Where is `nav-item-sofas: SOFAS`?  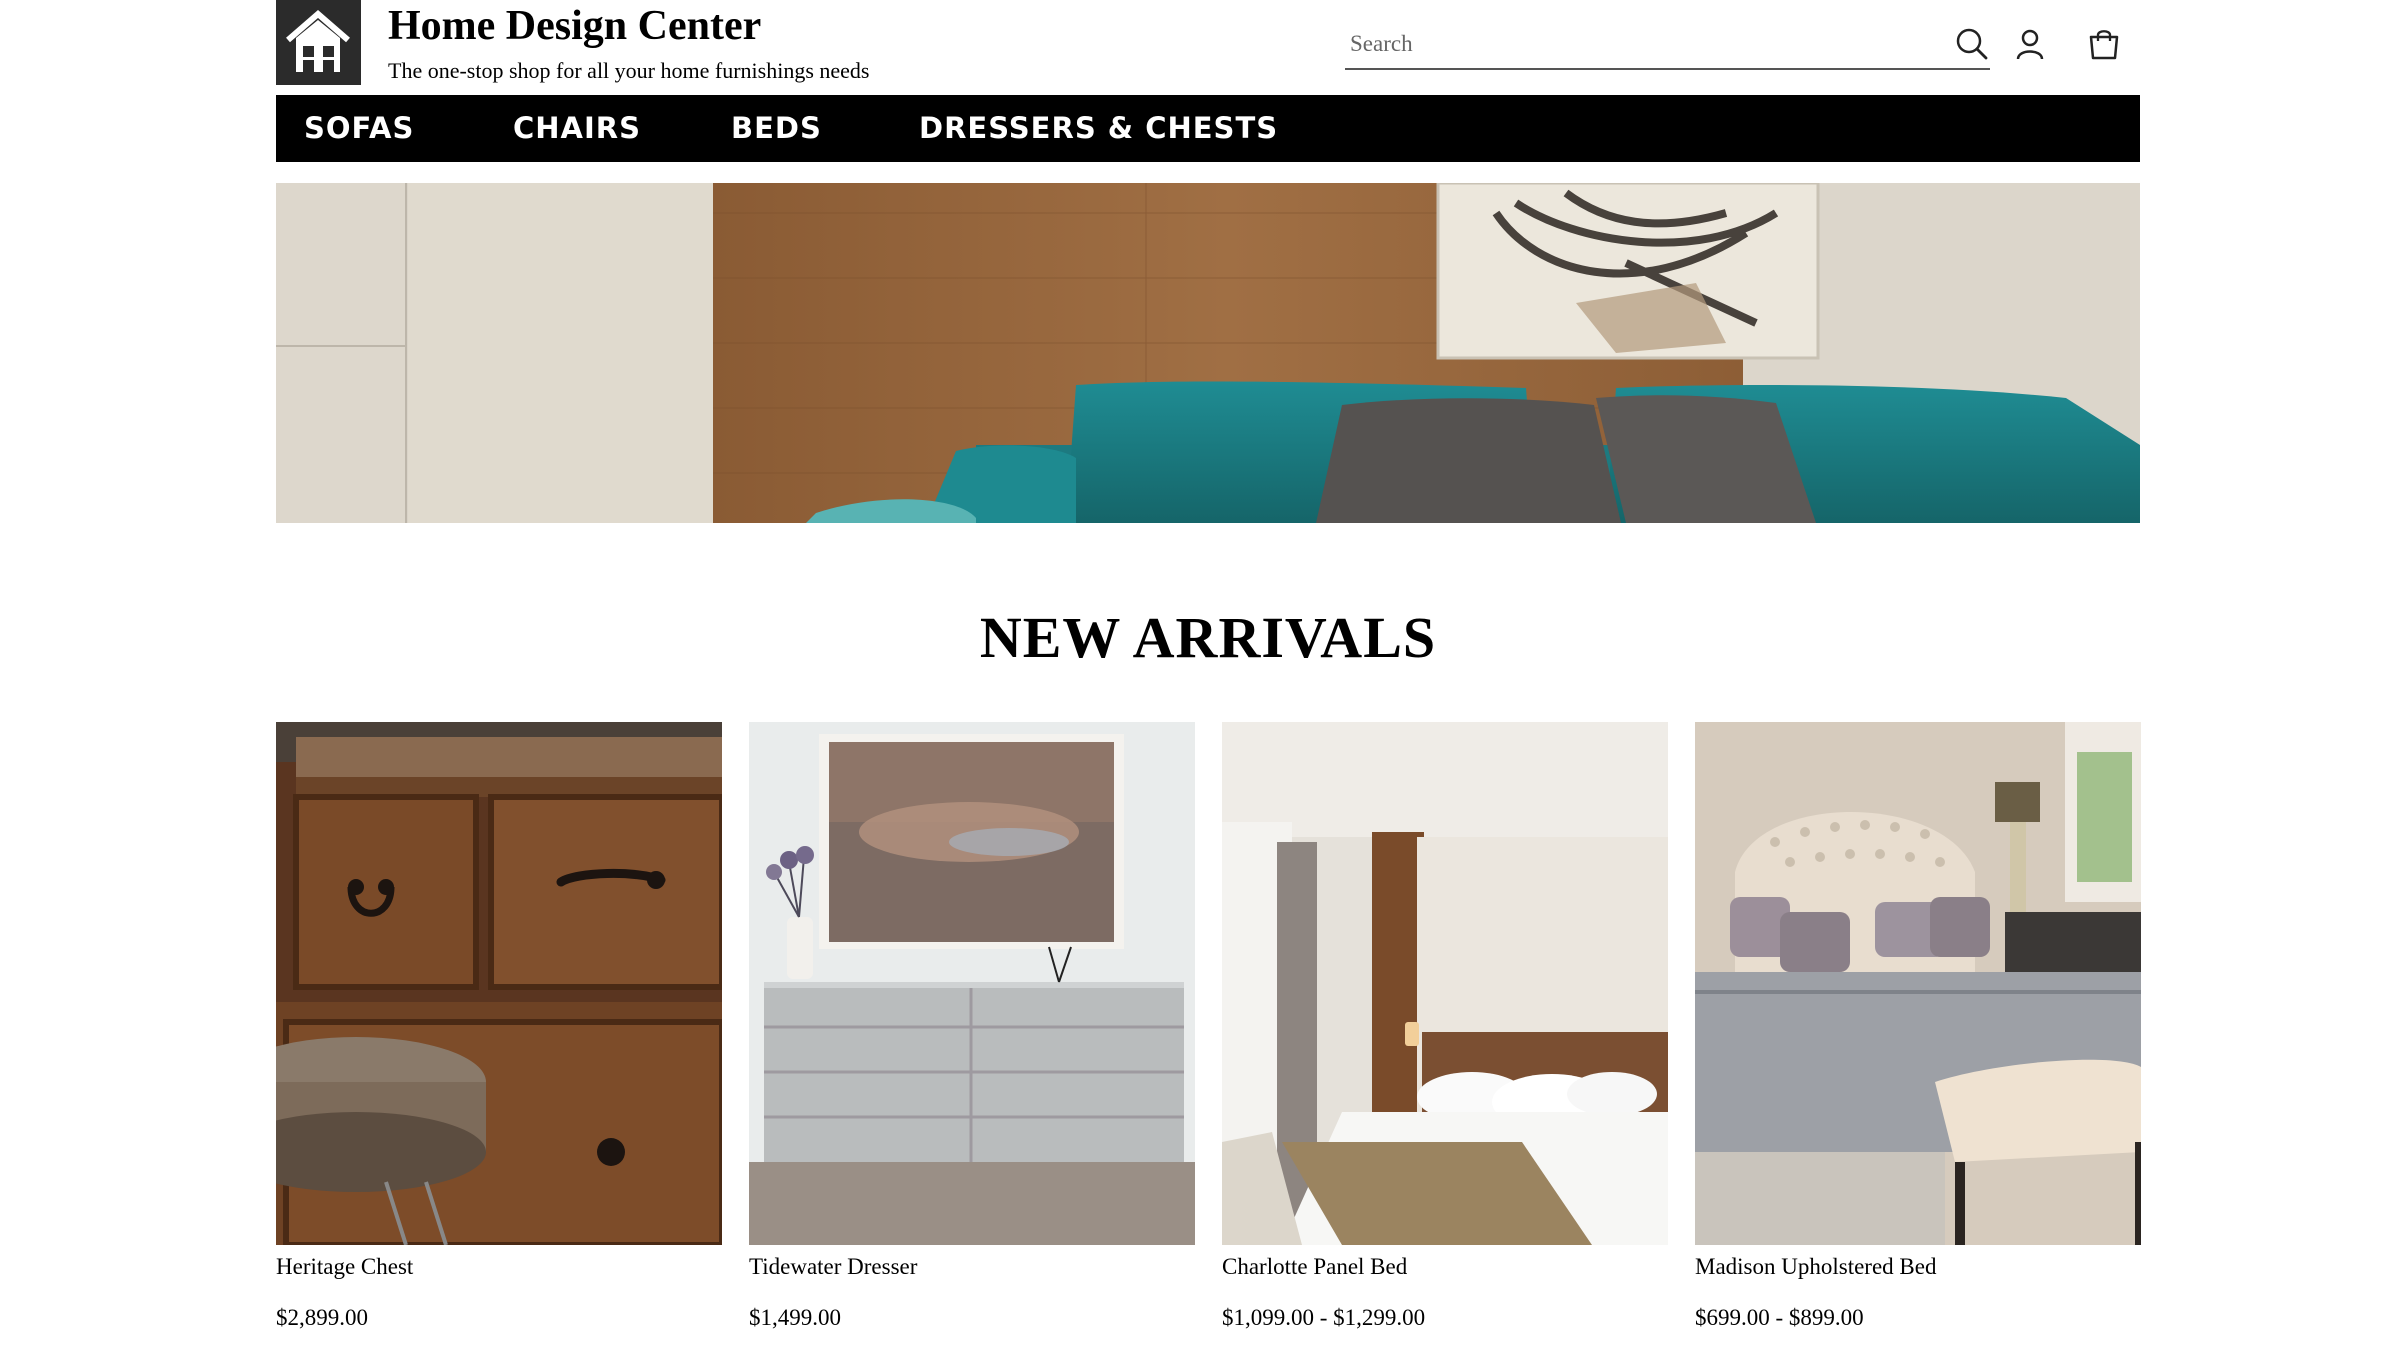 nav-item-sofas: SOFAS is located at coordinates (359, 128).